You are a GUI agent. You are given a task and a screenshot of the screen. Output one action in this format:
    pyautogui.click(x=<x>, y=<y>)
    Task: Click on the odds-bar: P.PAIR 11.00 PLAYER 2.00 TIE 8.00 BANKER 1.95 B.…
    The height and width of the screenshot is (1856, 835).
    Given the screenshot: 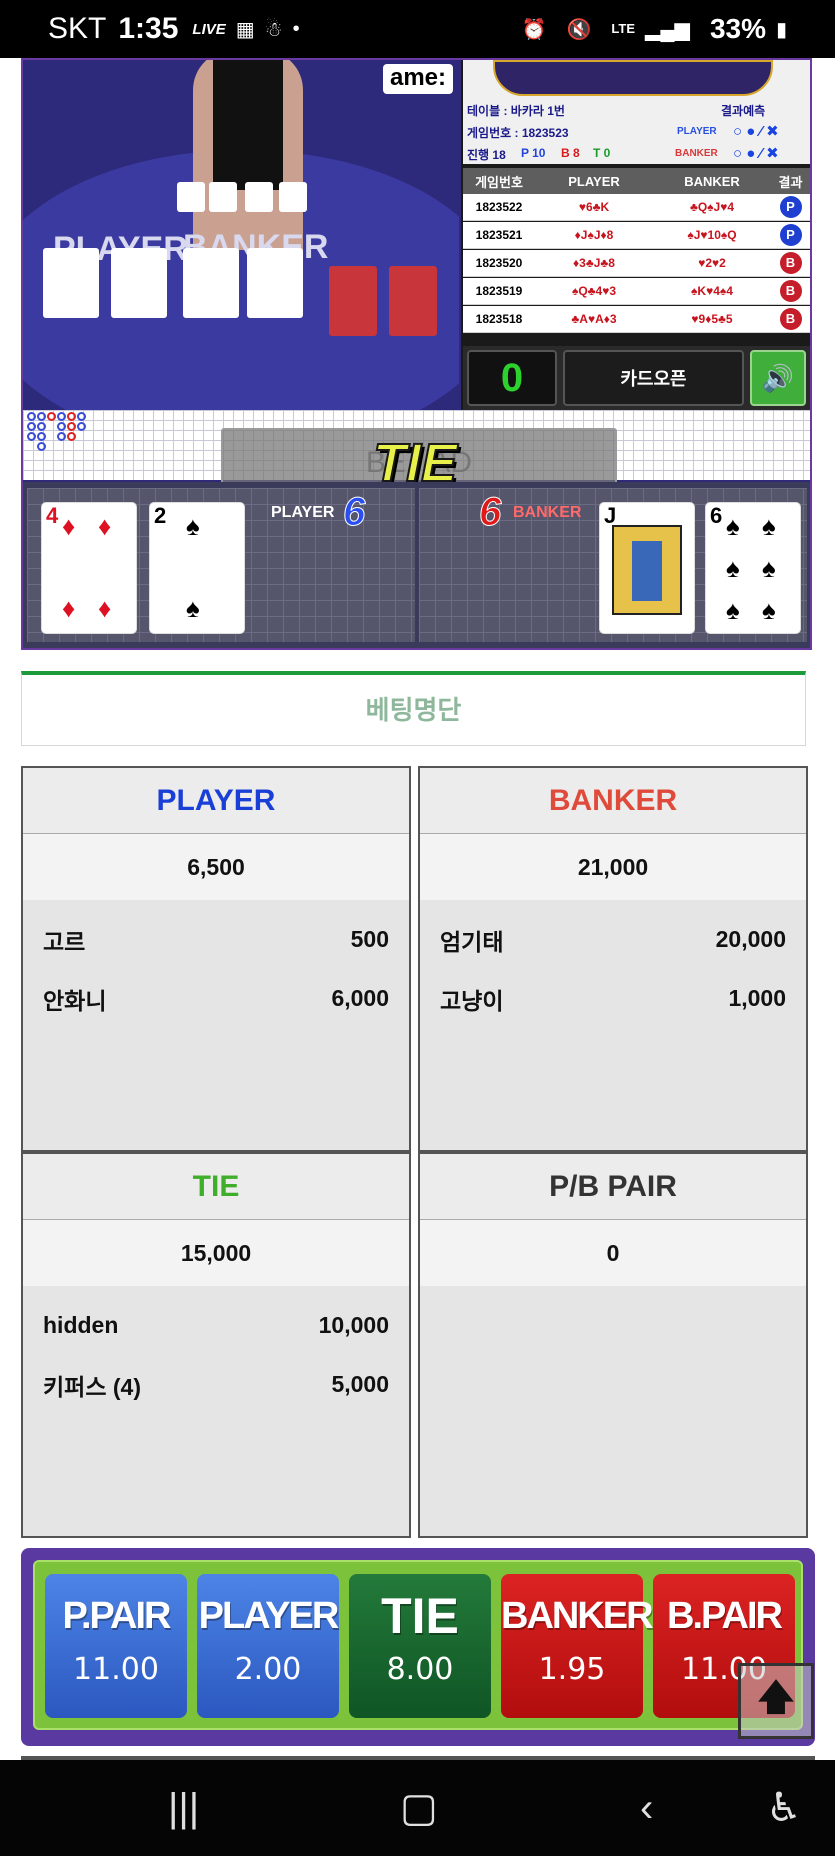 What is the action you would take?
    pyautogui.click(x=418, y=1647)
    